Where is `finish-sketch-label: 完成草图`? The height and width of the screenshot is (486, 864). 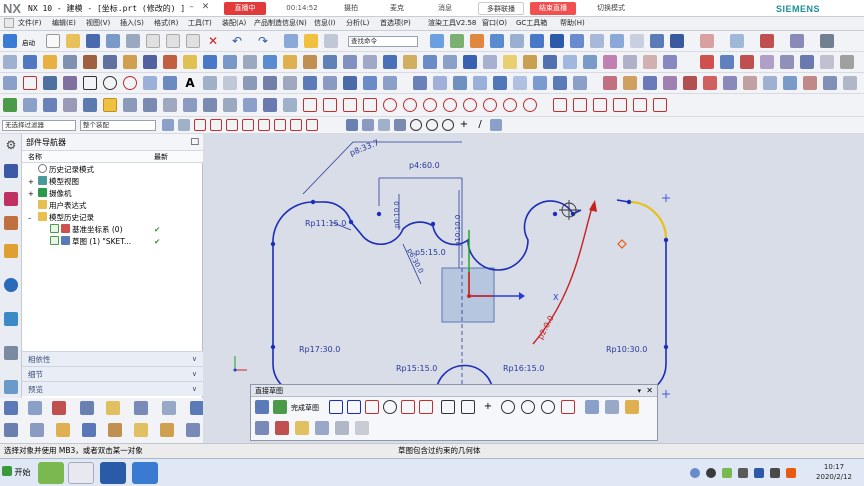
finish-sketch-label: 完成草图 is located at coordinates (305, 408).